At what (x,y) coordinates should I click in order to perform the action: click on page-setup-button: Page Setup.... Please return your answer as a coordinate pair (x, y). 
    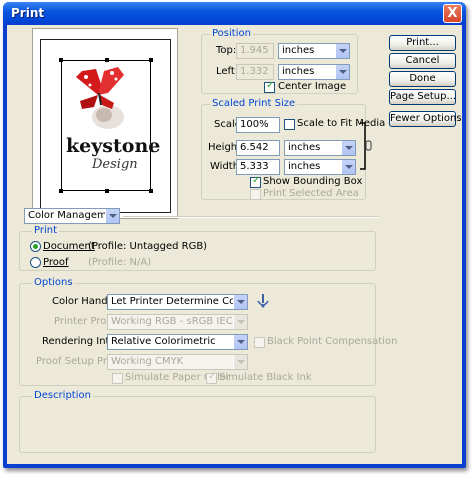
    Looking at the image, I should click on (422, 97).